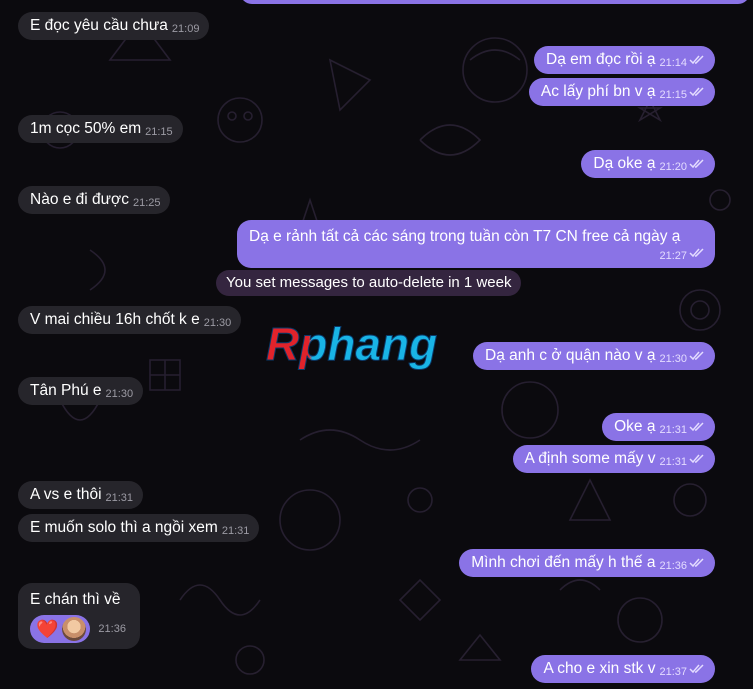  I want to click on rphang-watermark-logo: Rphang, so click(352, 344).